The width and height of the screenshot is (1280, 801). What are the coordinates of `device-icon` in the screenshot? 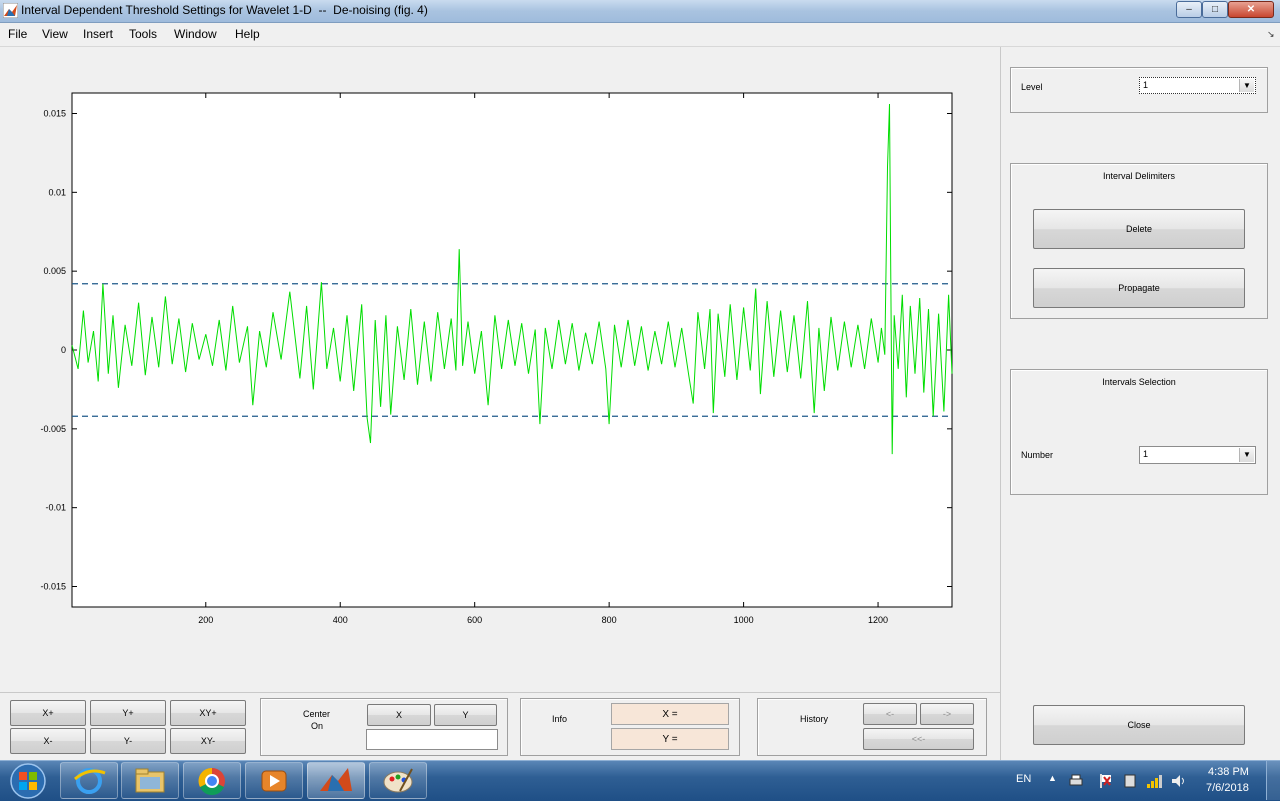 It's located at (1130, 781).